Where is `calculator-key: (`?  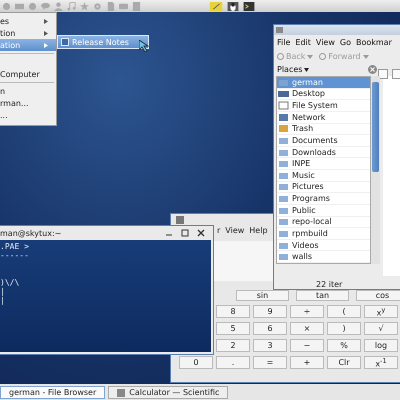 calculator-key: ( is located at coordinates (344, 311).